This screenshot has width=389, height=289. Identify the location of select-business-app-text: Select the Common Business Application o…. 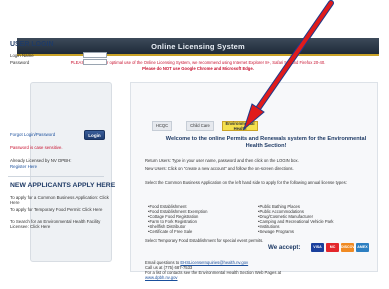
(246, 182).